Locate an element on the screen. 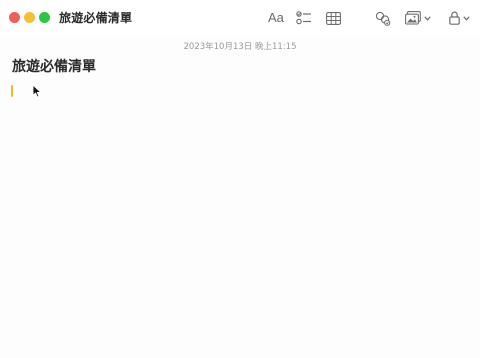 The image size is (480, 358). media-icon is located at coordinates (413, 18).